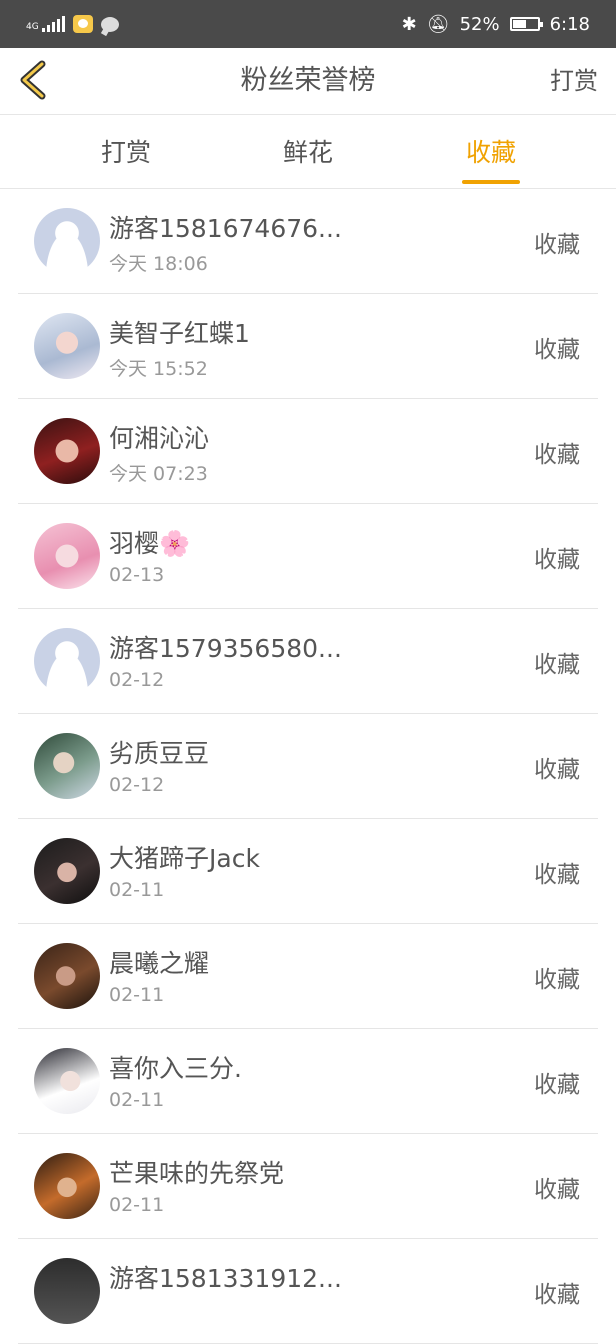 The width and height of the screenshot is (616, 1344). I want to click on user-name: 大猪蹄子Jack, so click(184, 858).